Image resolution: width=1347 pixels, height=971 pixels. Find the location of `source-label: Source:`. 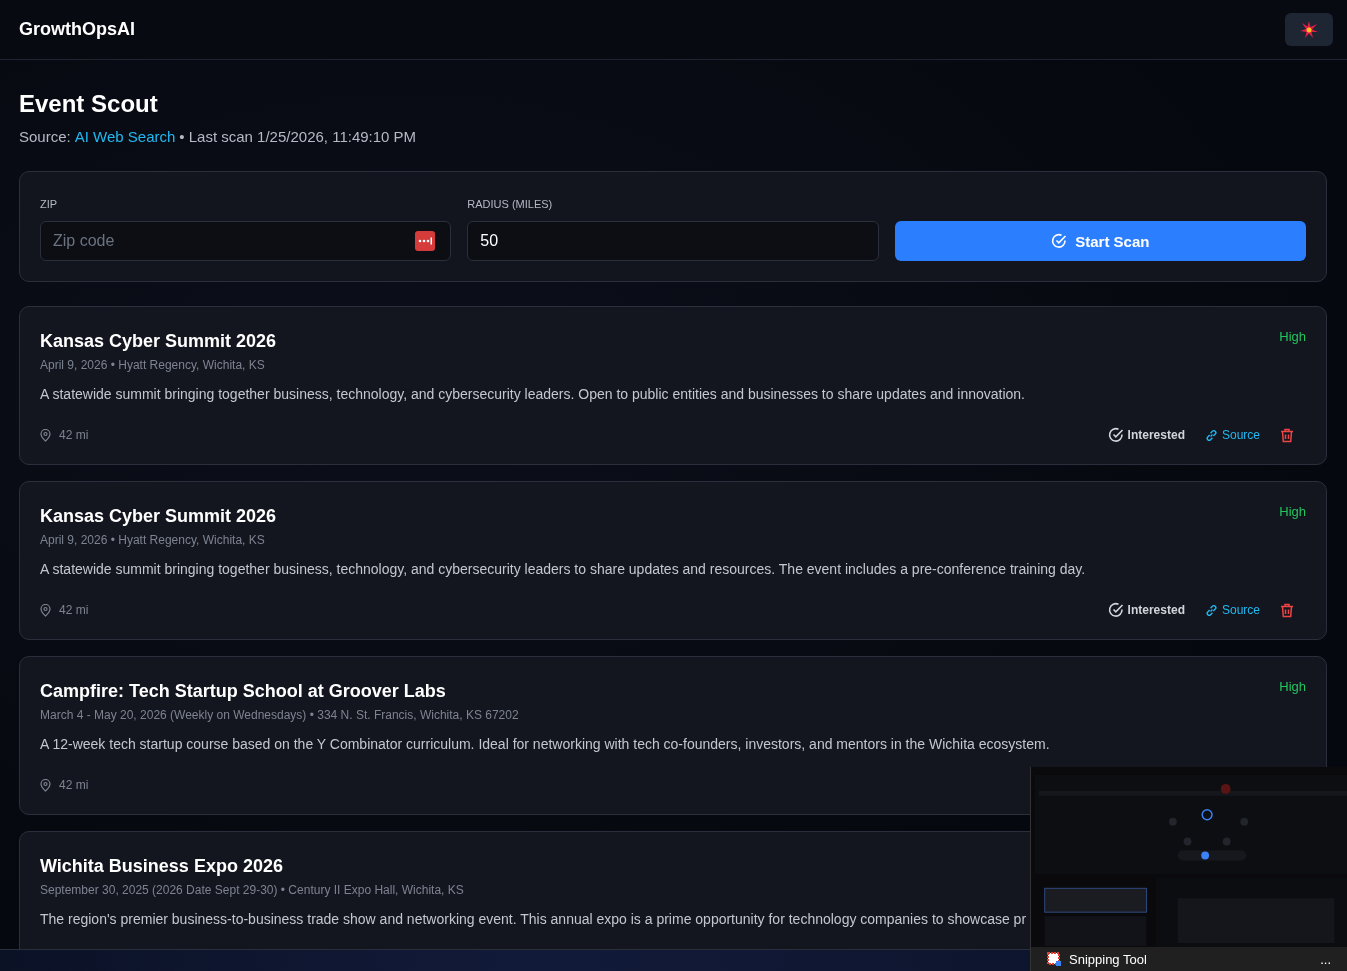

source-label: Source: is located at coordinates (45, 136).